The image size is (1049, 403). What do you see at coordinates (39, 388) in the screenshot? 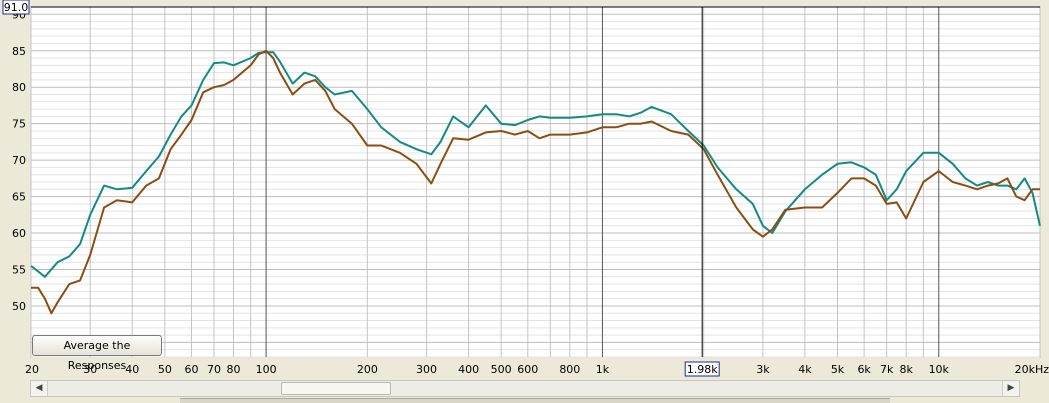
I see `scroll-left-arrow-icon: ◀` at bounding box center [39, 388].